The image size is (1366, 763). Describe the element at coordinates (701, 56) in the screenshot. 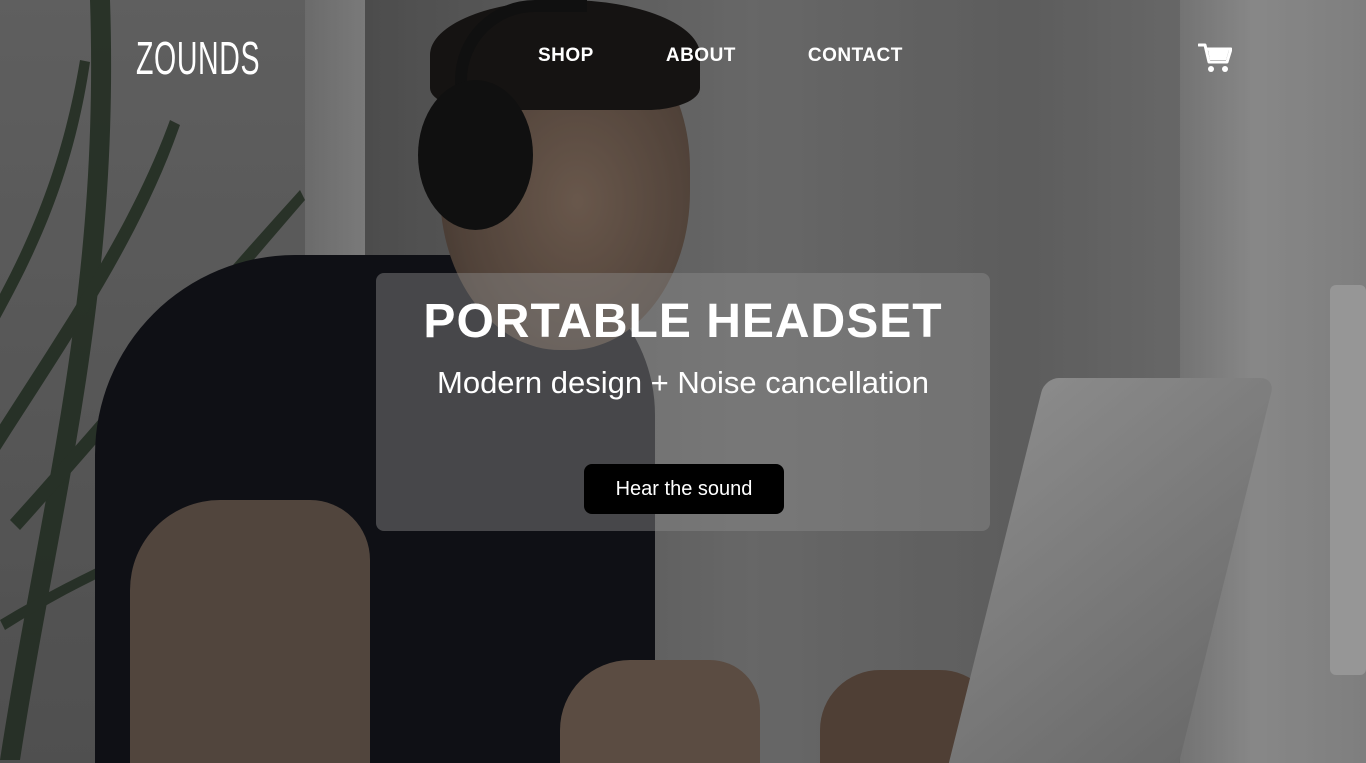

I see `nav-item-about: ABOUT` at that location.